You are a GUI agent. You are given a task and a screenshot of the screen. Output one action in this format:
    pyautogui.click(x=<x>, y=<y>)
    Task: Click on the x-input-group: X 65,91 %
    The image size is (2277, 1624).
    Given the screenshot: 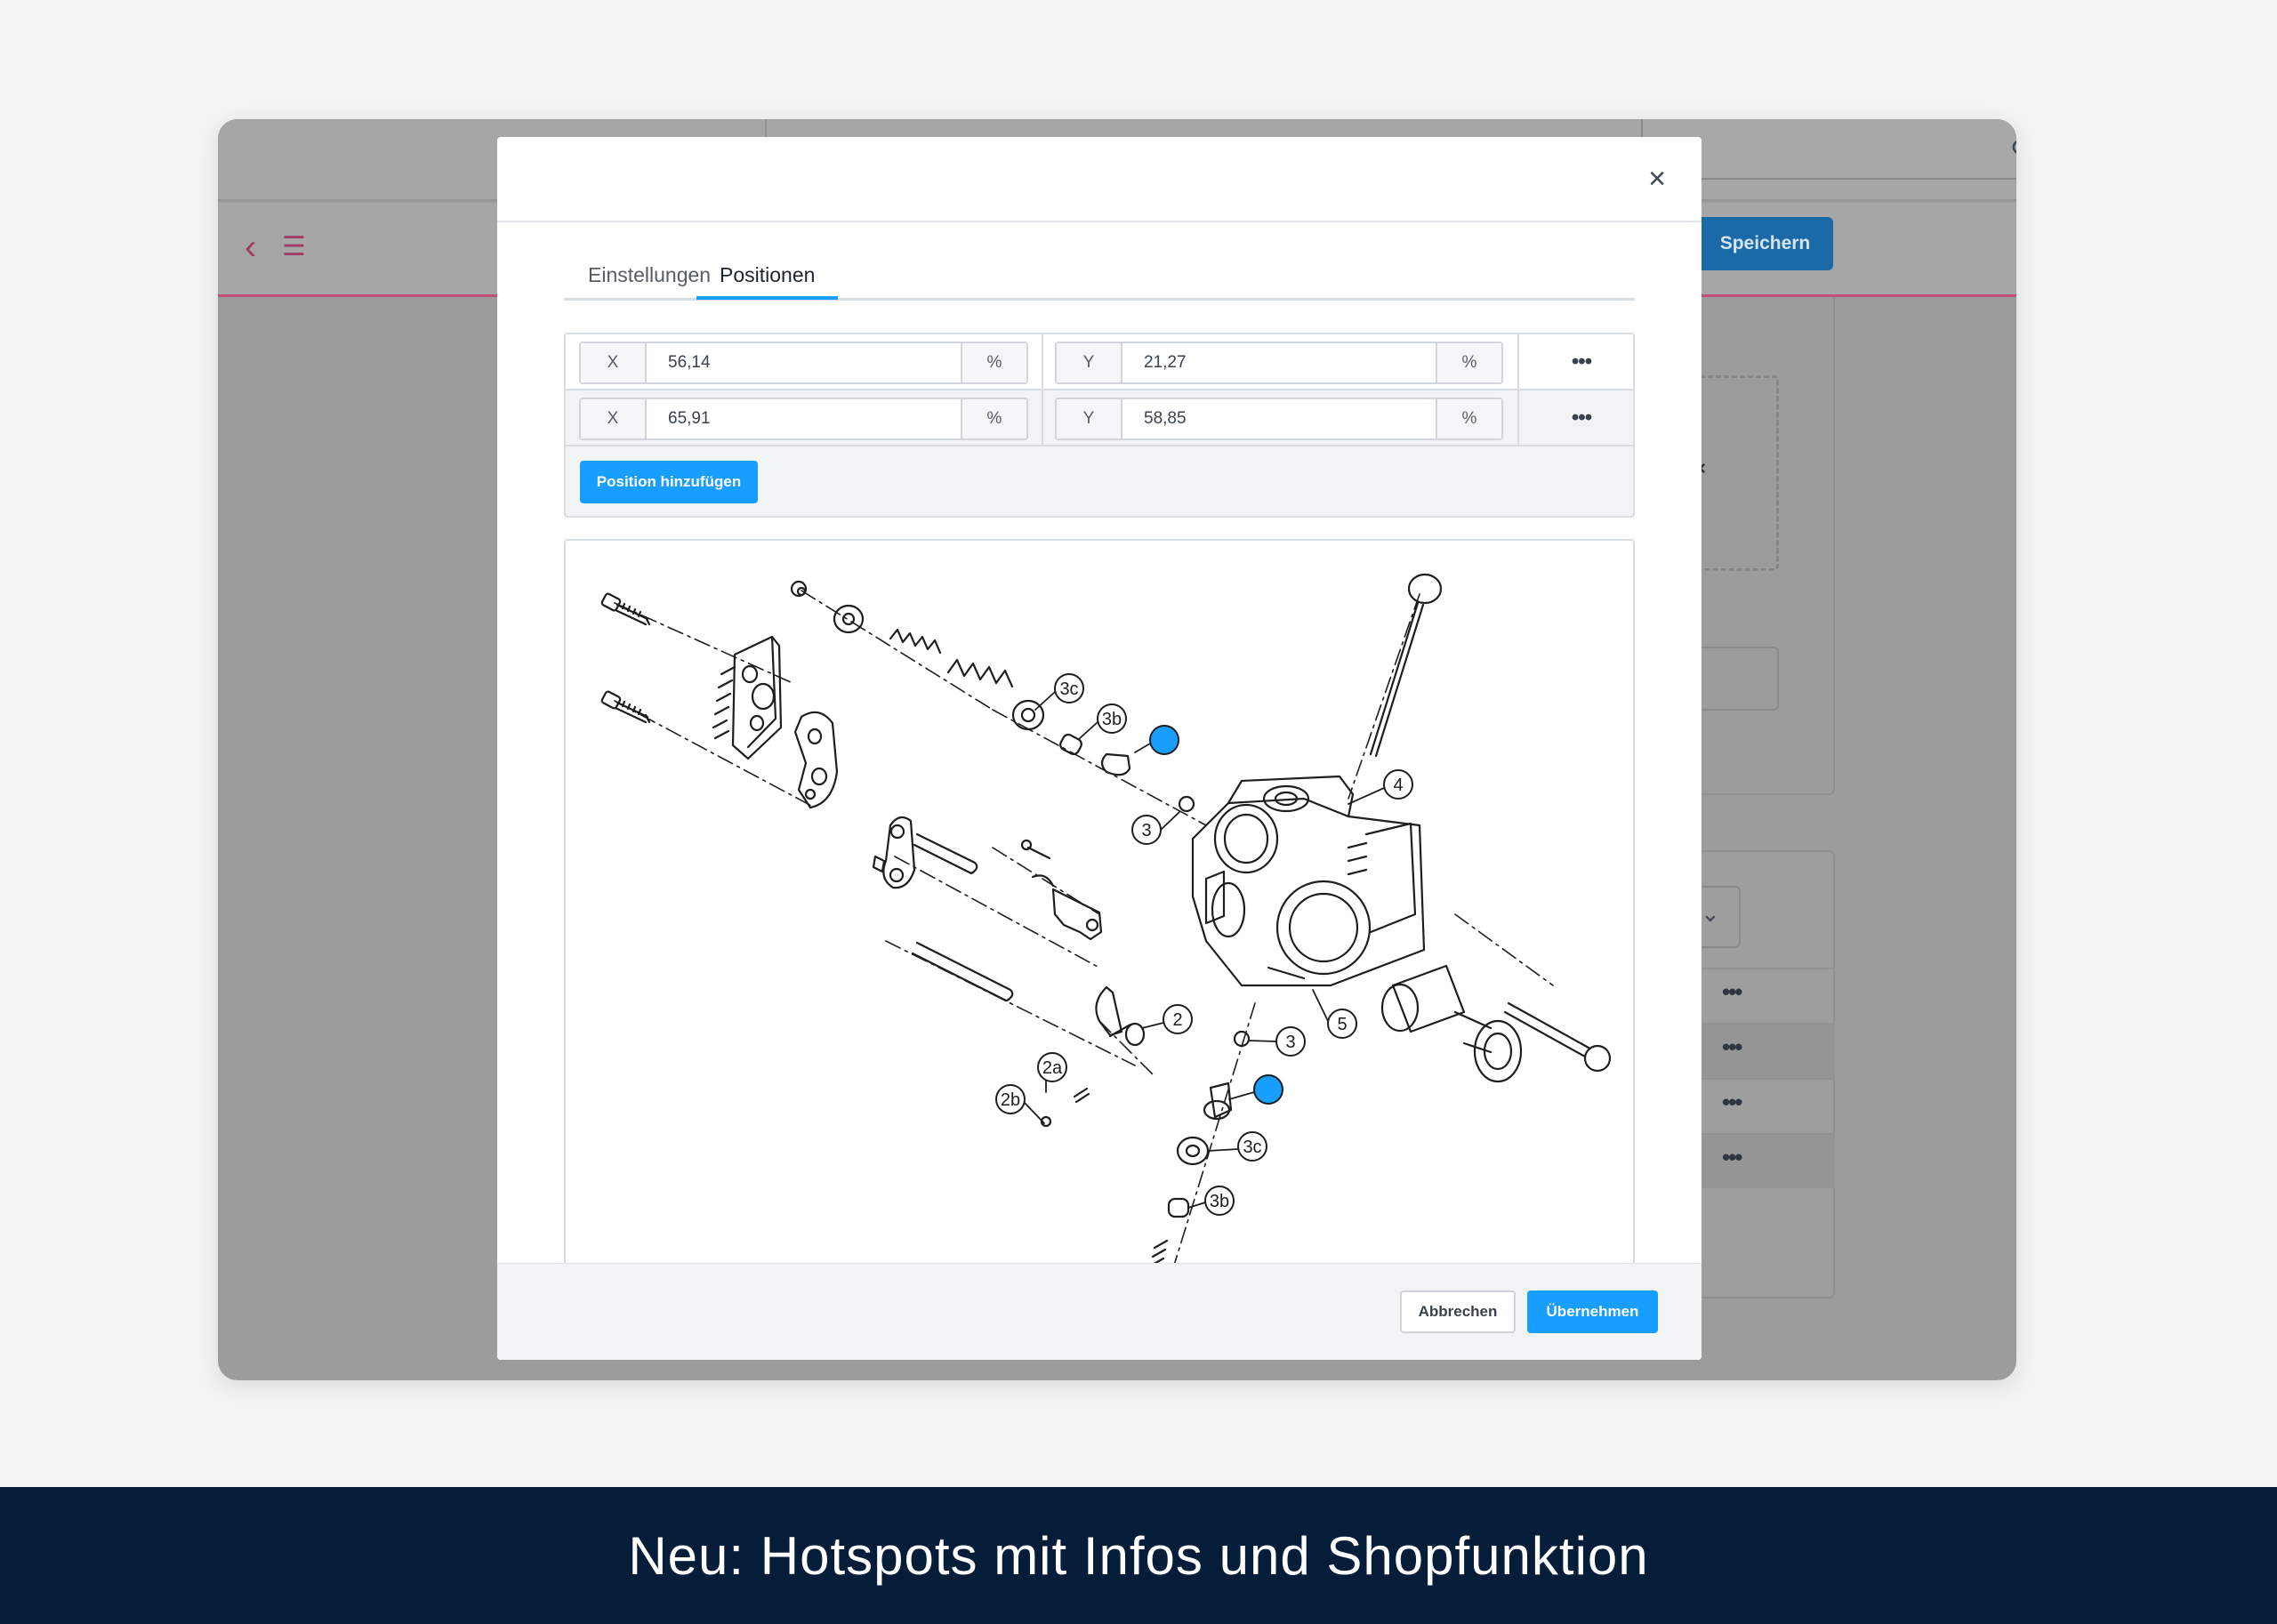 What is the action you would take?
    pyautogui.click(x=803, y=419)
    